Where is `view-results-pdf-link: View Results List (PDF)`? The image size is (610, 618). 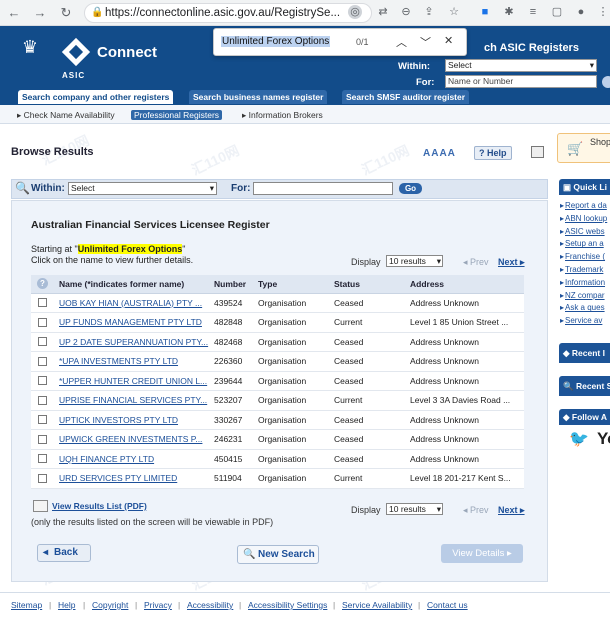 view-results-pdf-link: View Results List (PDF) is located at coordinates (99, 506).